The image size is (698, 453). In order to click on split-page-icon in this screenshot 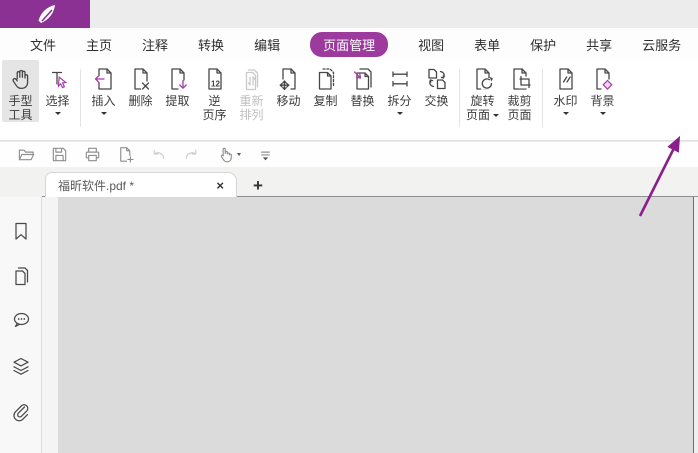, I will do `click(399, 79)`.